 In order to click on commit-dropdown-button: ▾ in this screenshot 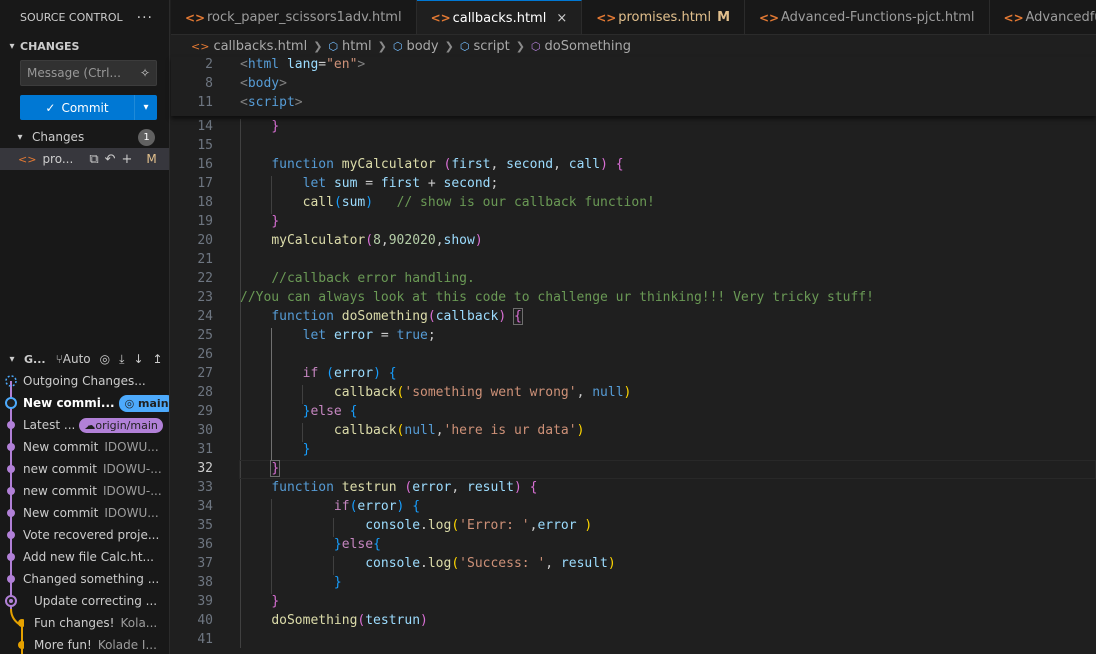, I will do `click(145, 107)`.